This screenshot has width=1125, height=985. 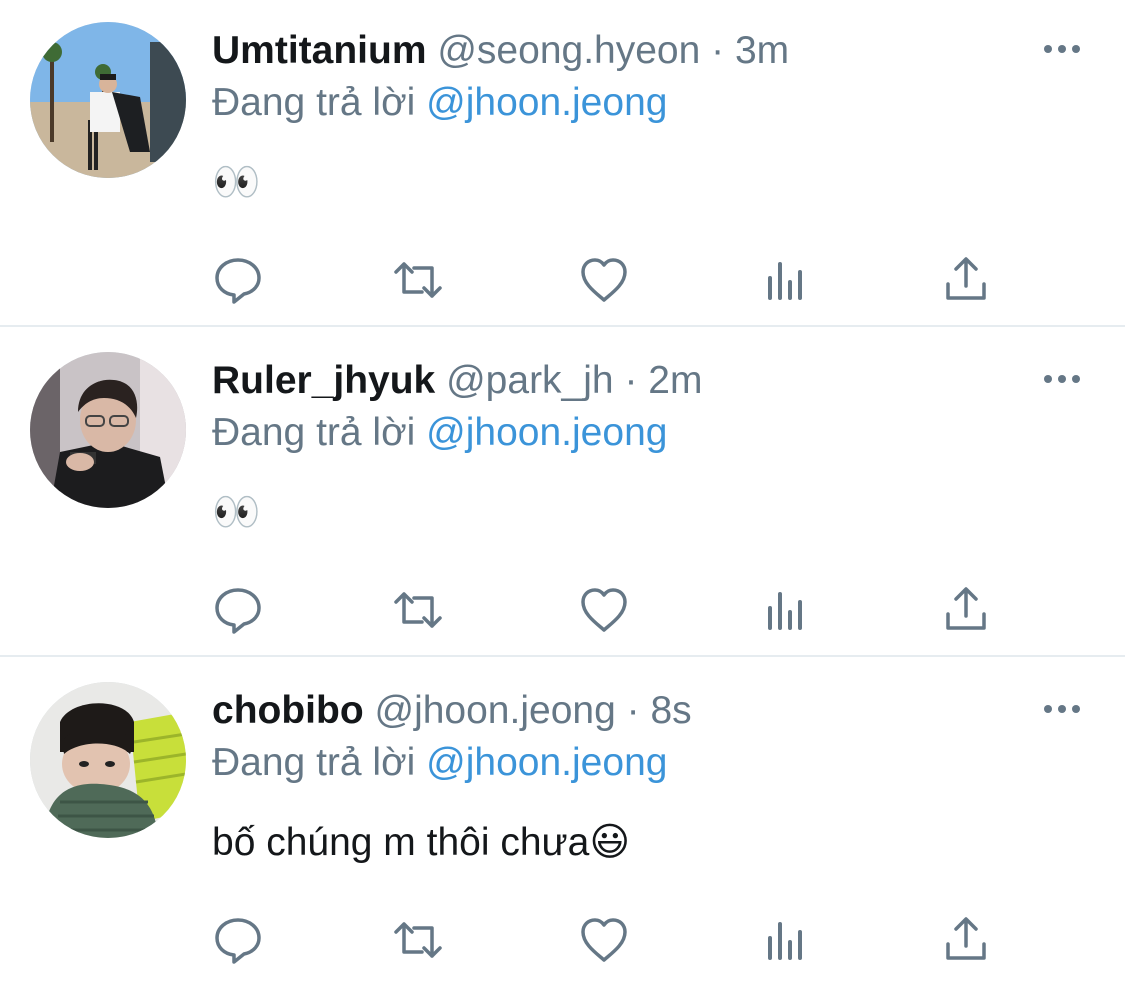 I want to click on display-name: Ruler_jhyuk, so click(x=323, y=380).